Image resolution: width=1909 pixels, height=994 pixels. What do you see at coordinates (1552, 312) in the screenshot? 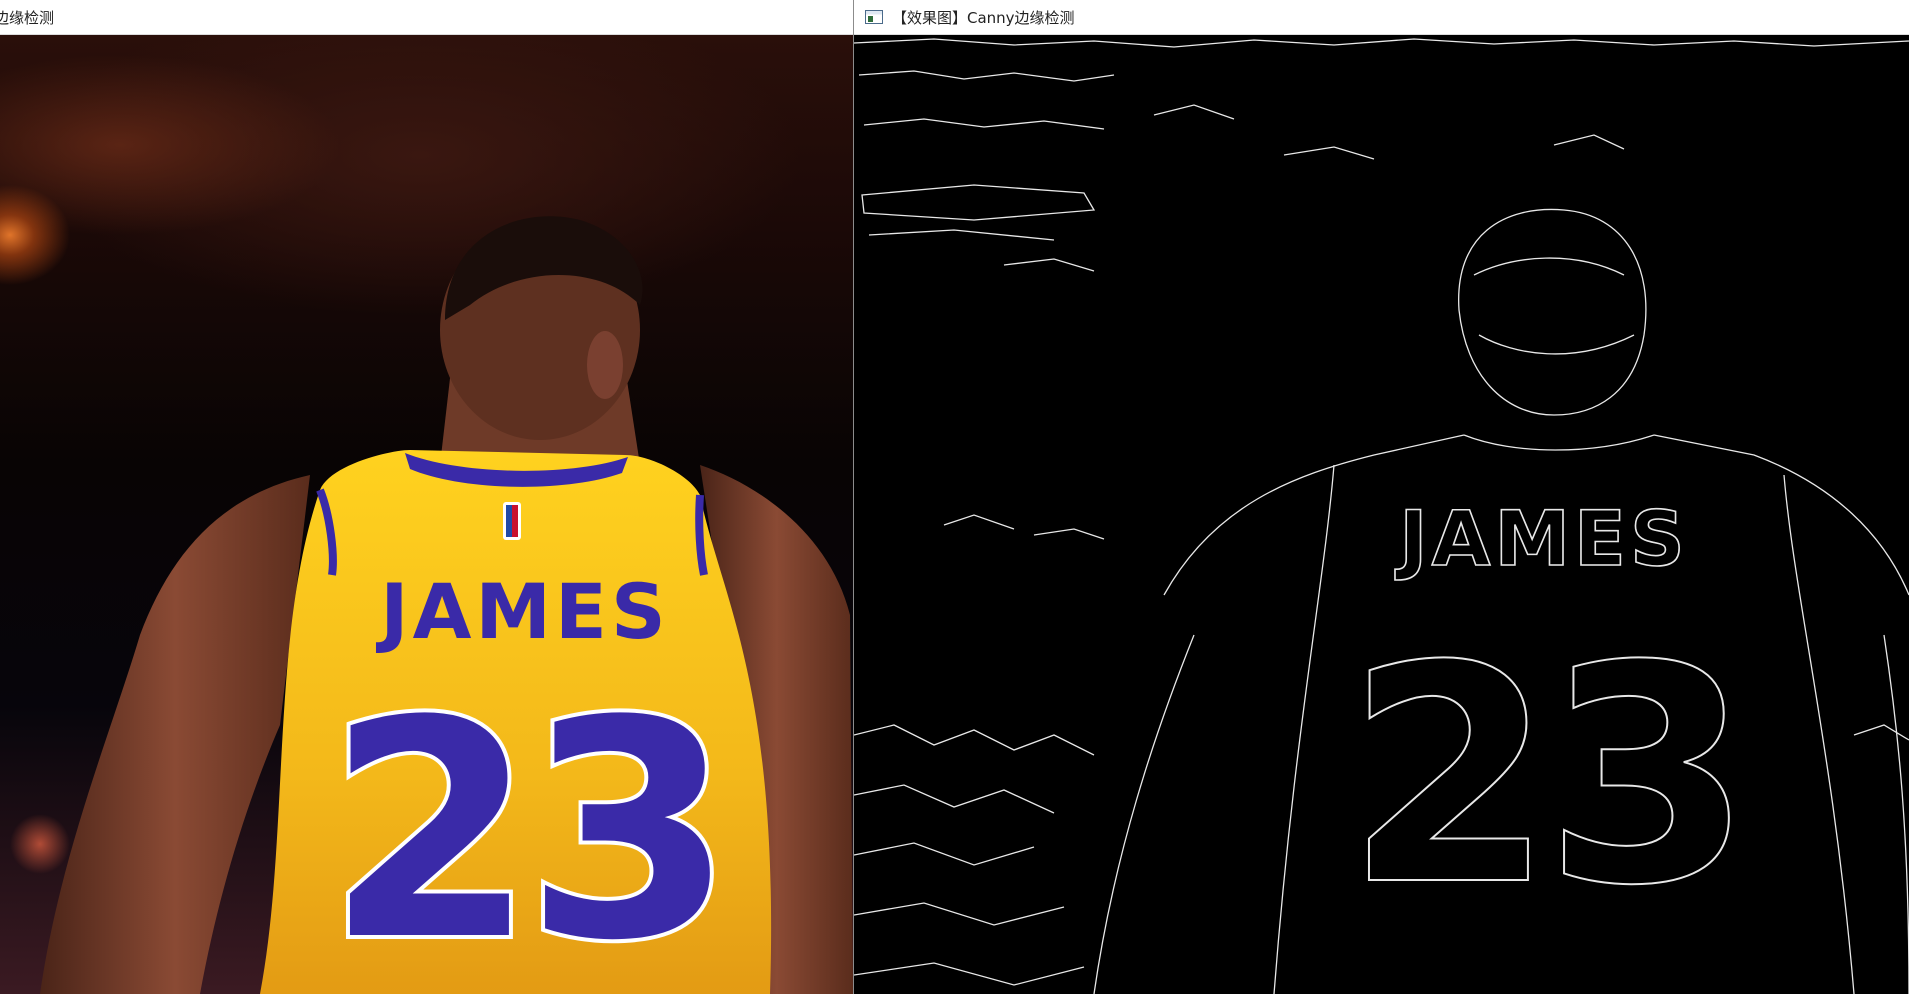
I see `edge-head-outline` at bounding box center [1552, 312].